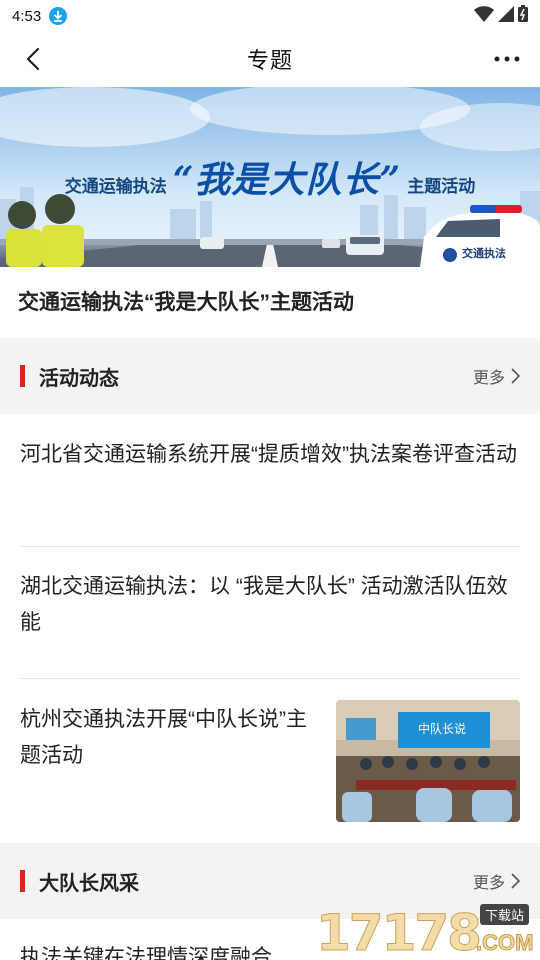 The height and width of the screenshot is (960, 540). I want to click on status-time: 4:53, so click(27, 16).